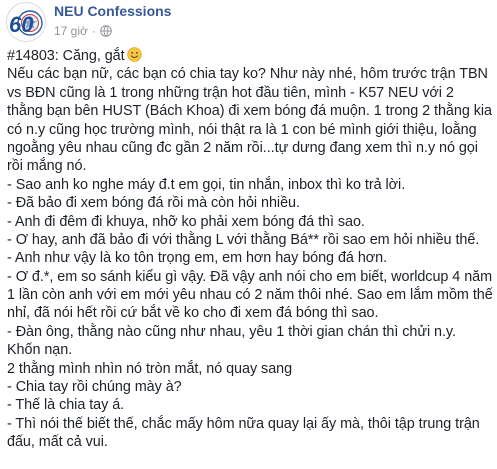 Image resolution: width=497 pixels, height=469 pixels. Describe the element at coordinates (57, 442) in the screenshot. I see `post-line: đấu, mất cả vui.` at that location.